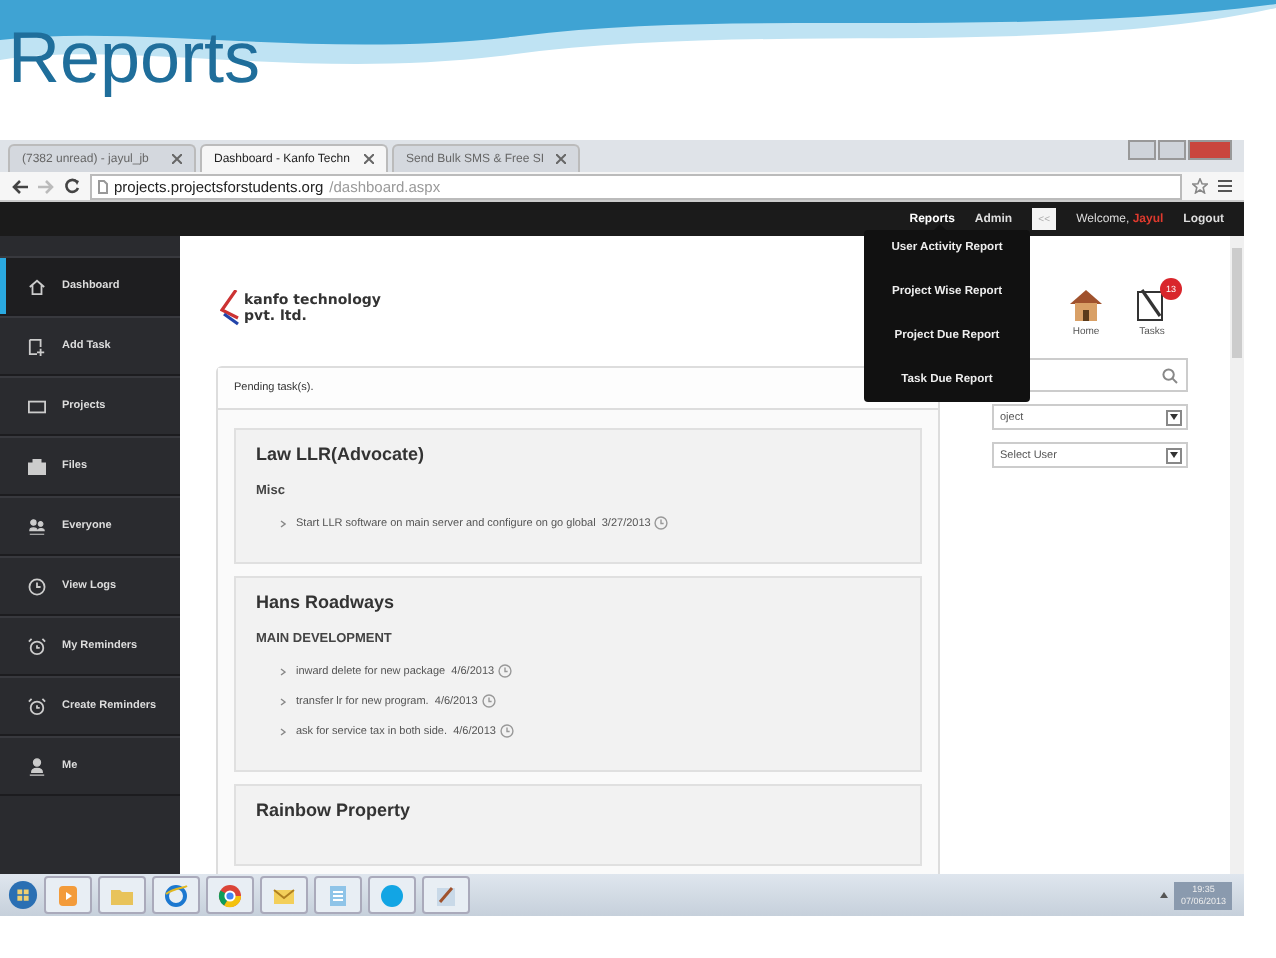 The height and width of the screenshot is (958, 1276). I want to click on logo-icon, so click(230, 308).